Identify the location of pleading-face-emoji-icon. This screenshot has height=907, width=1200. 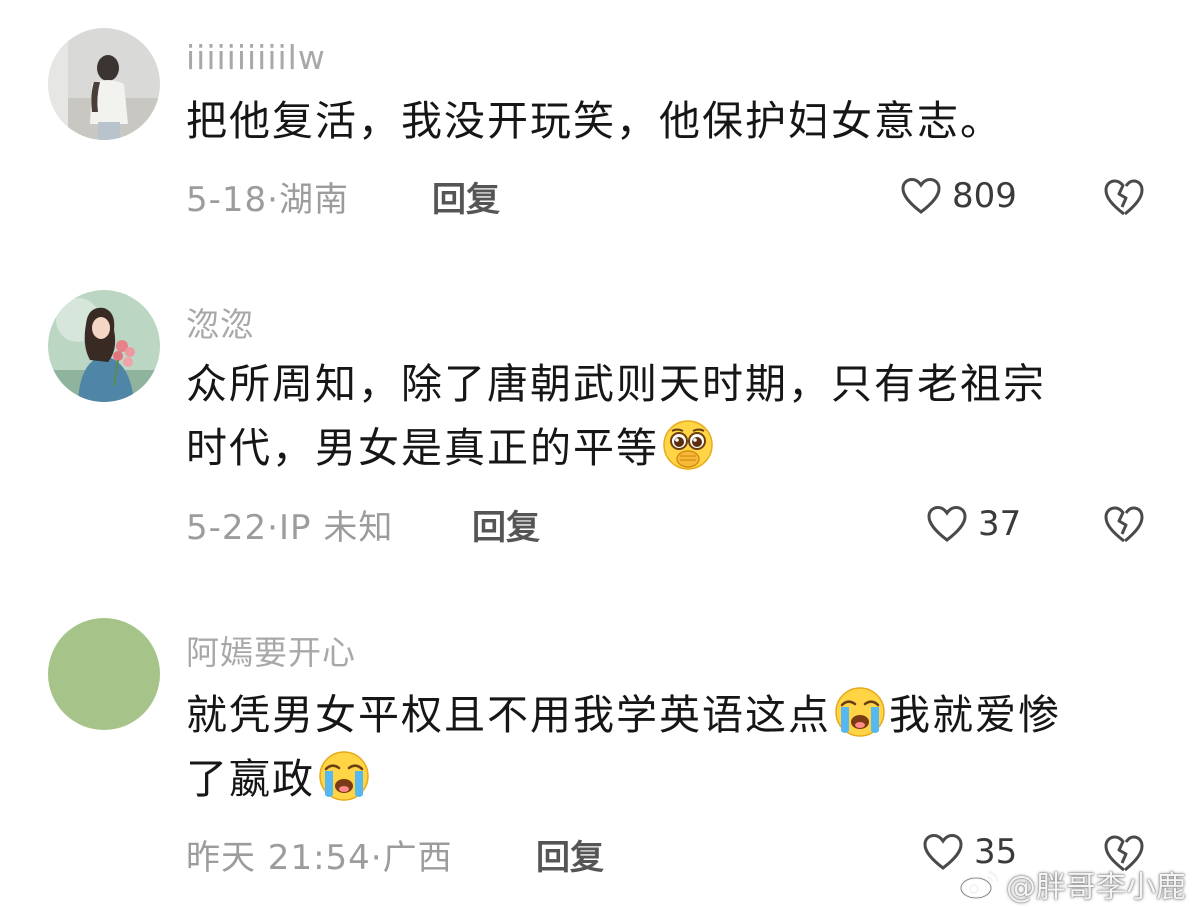
(688, 445).